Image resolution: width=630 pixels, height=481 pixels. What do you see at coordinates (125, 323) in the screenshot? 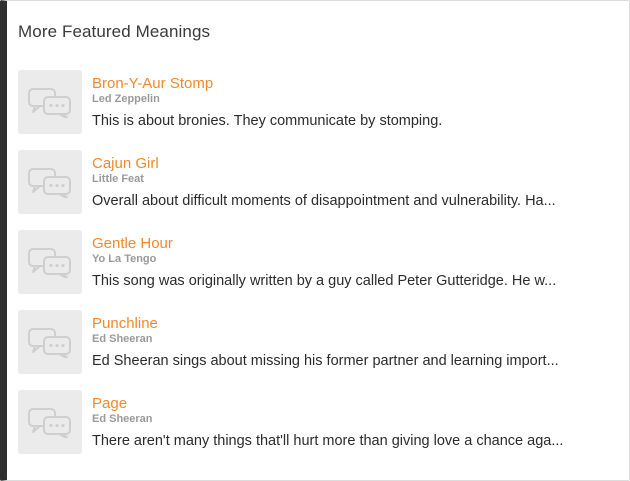
I see `song-title-link: Punchline` at bounding box center [125, 323].